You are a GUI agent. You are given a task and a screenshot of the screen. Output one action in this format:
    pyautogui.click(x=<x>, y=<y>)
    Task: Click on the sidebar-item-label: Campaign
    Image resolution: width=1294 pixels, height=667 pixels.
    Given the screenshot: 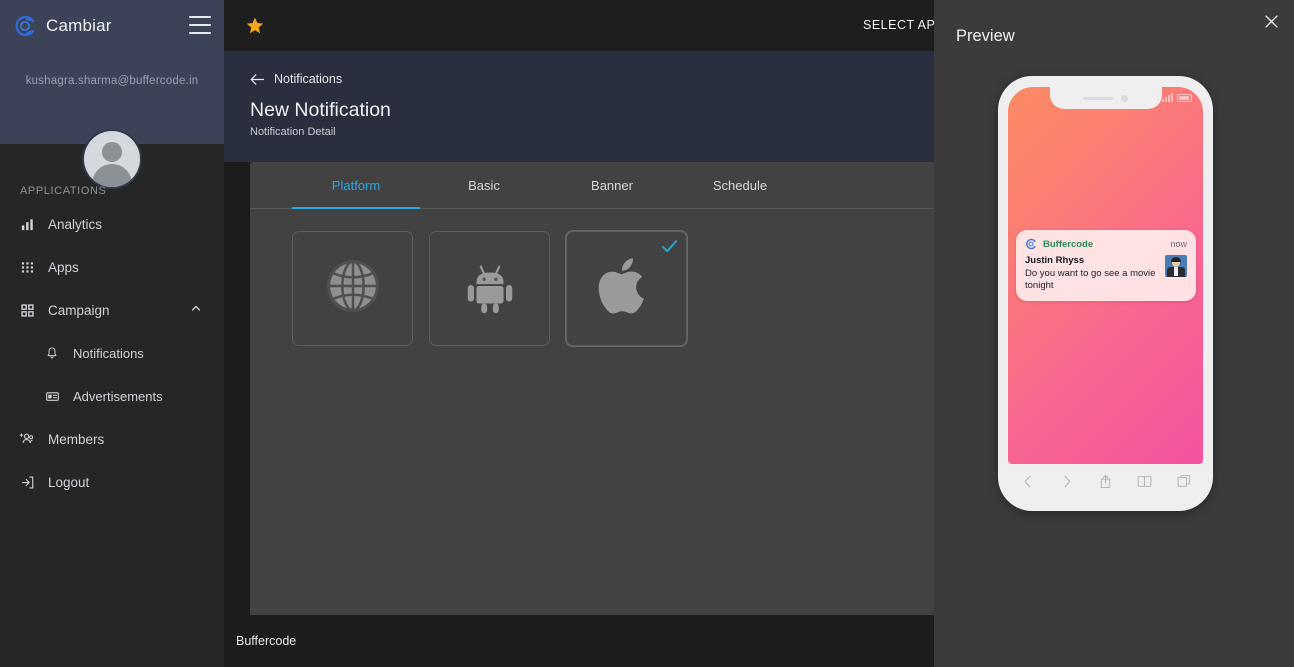 What is the action you would take?
    pyautogui.click(x=79, y=310)
    